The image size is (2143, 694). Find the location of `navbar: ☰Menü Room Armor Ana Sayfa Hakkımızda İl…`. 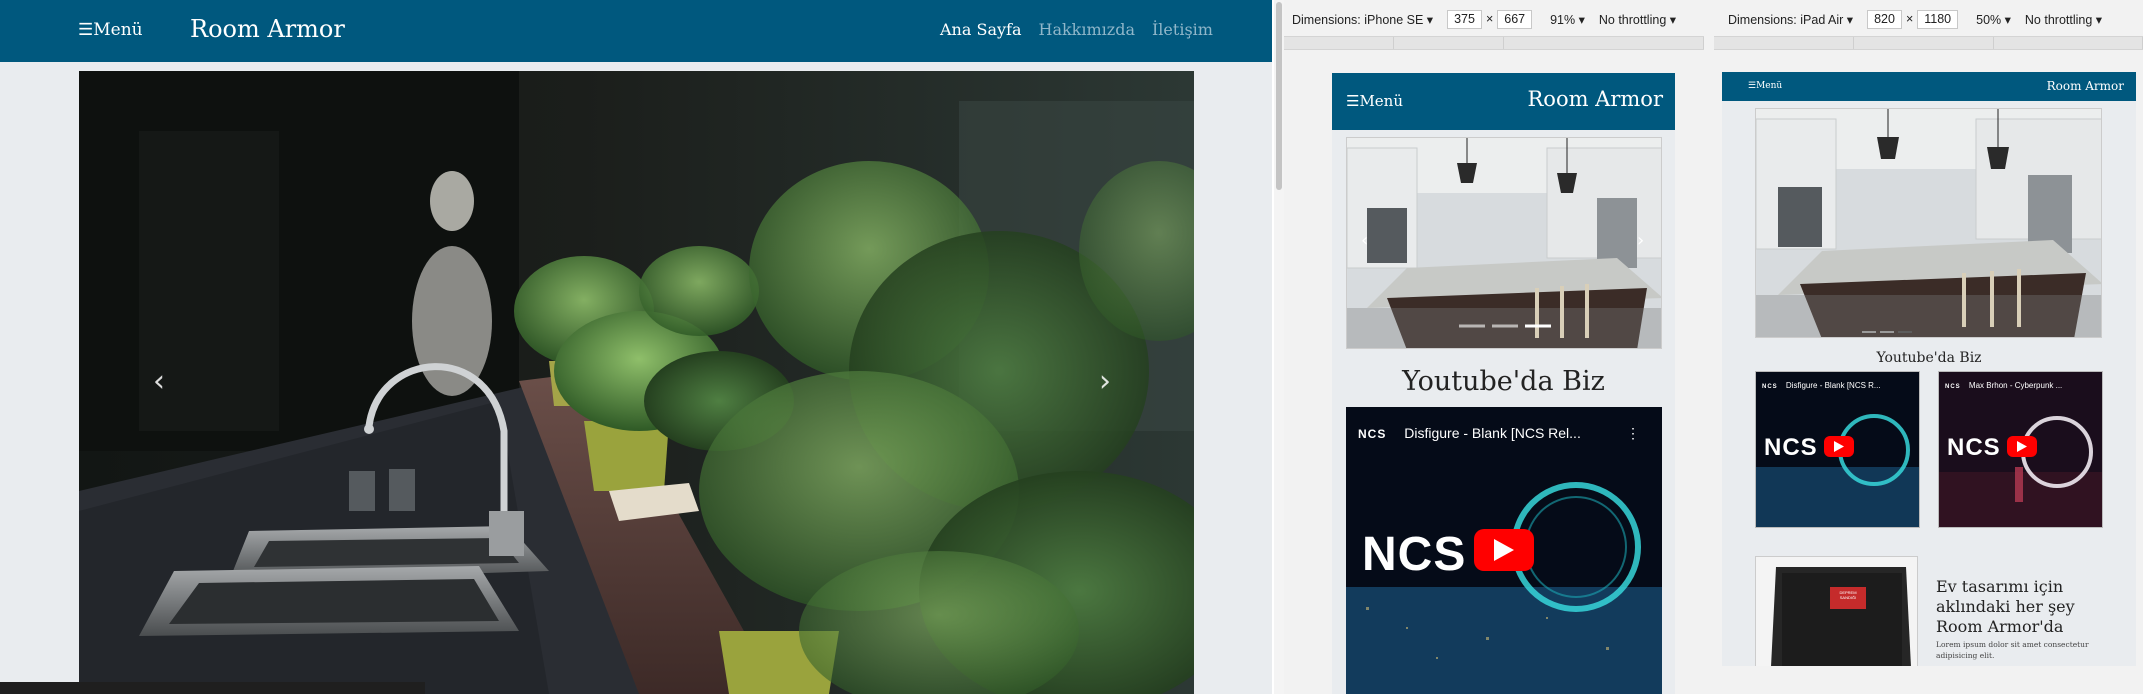

navbar: ☰Menü Room Armor Ana Sayfa Hakkımızda İl… is located at coordinates (636, 31).